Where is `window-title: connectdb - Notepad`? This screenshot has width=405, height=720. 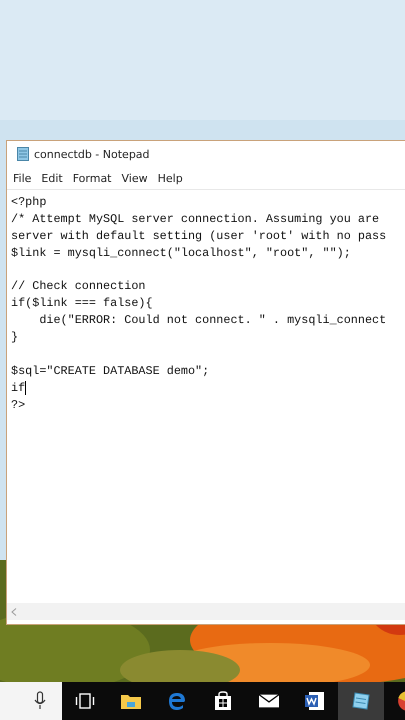
window-title: connectdb - Notepad is located at coordinates (92, 154).